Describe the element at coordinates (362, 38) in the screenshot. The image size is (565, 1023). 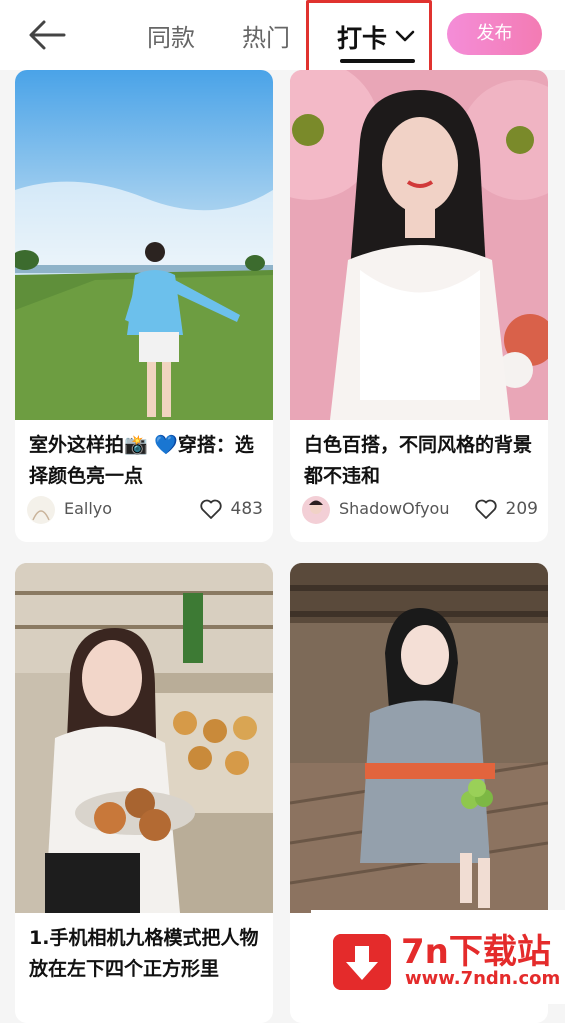
I see `tab-checkin-label: 打卡` at that location.